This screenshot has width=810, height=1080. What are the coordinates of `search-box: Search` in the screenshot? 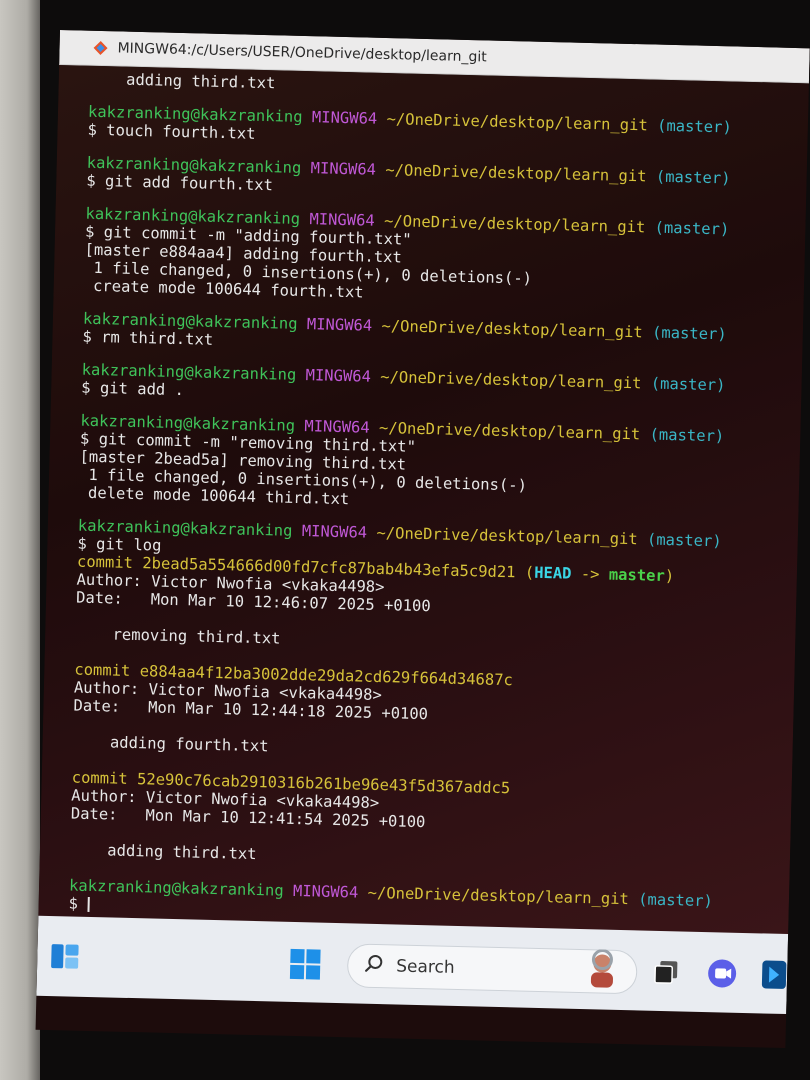 It's located at (492, 969).